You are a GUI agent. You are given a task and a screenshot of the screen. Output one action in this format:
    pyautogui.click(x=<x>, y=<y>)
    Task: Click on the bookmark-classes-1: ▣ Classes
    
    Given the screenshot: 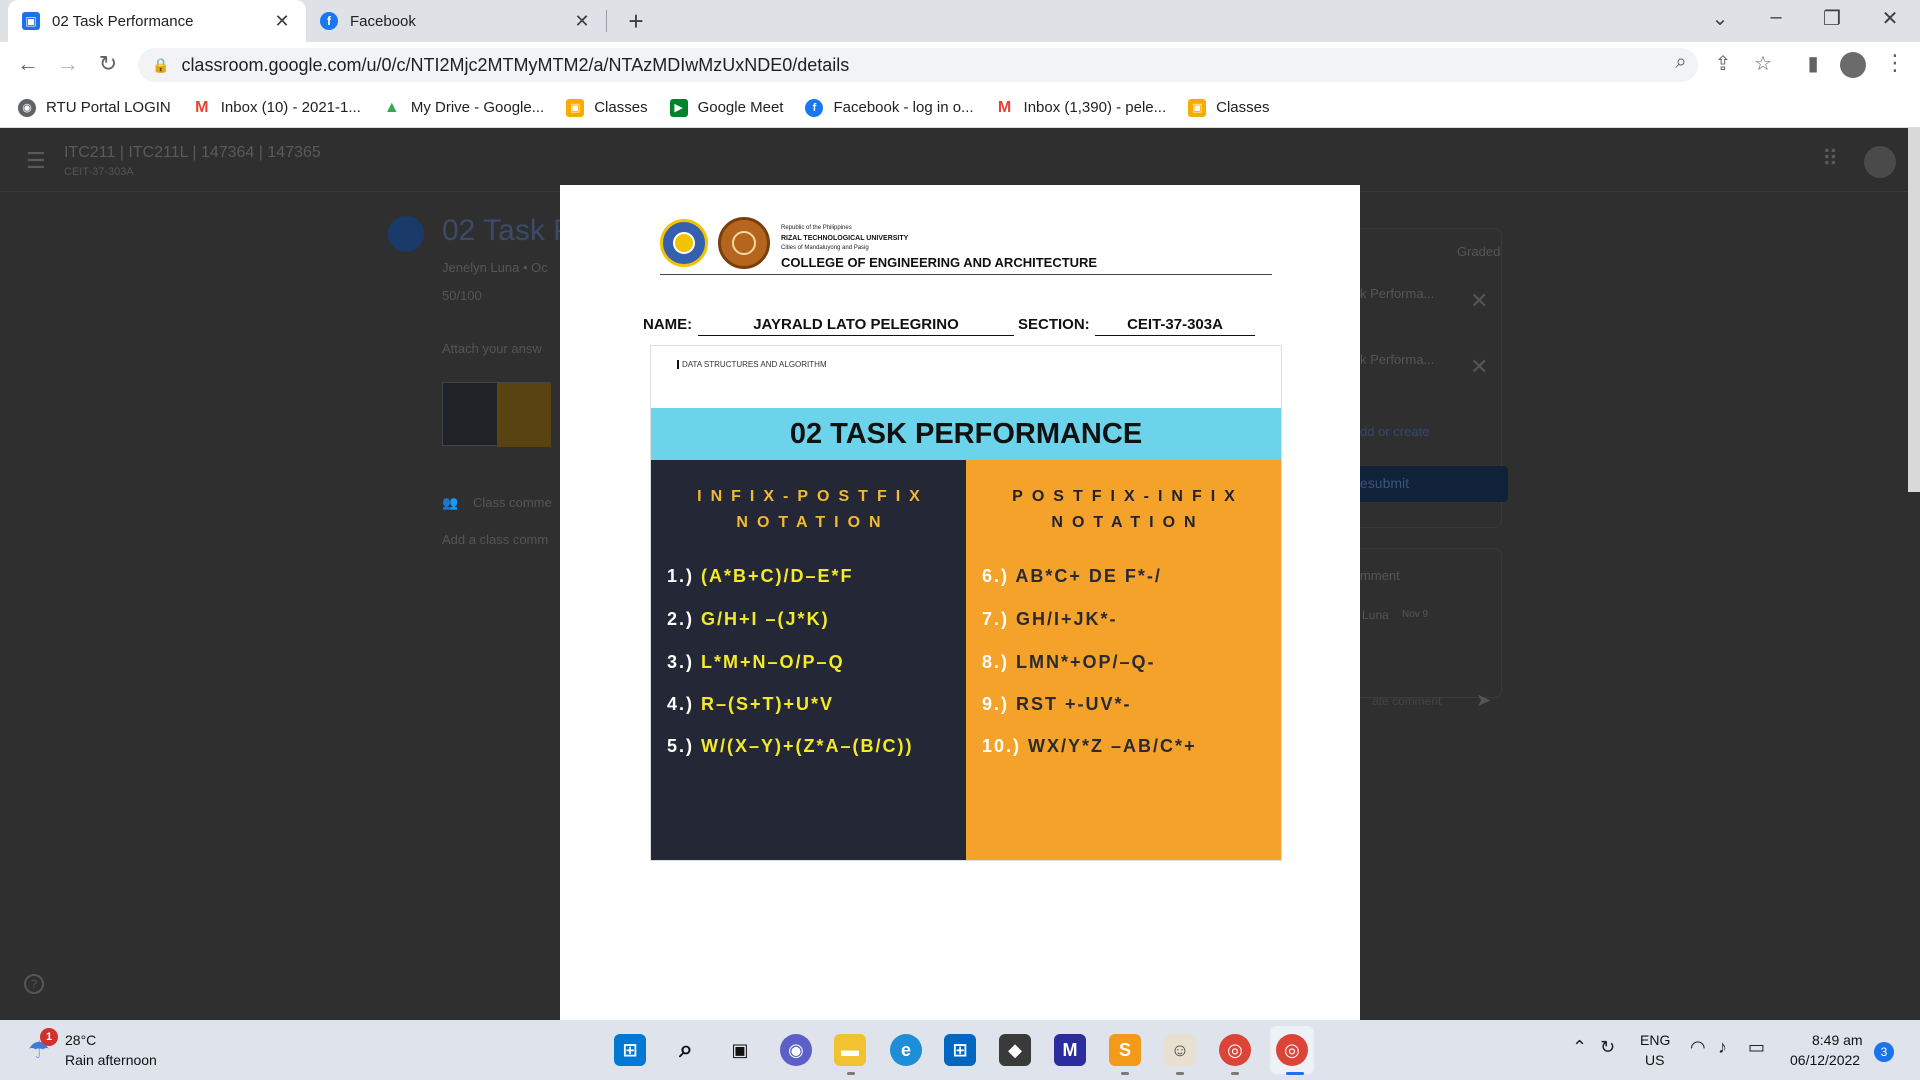 What is the action you would take?
    pyautogui.click(x=607, y=107)
    